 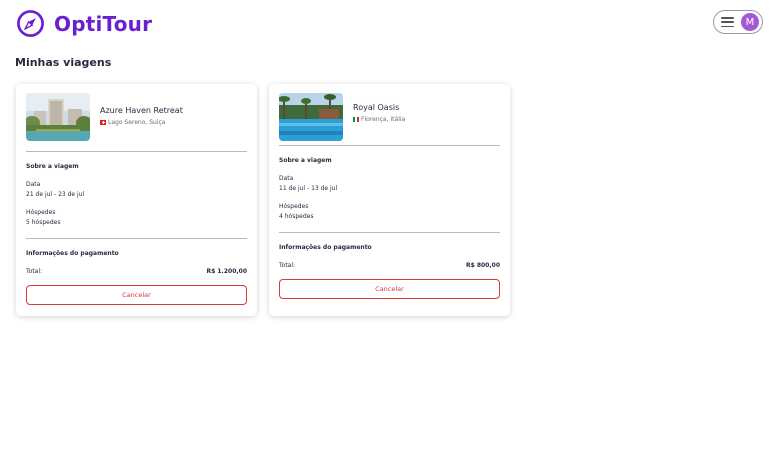 I want to click on hotel-location: Florença, Itália, so click(x=379, y=119).